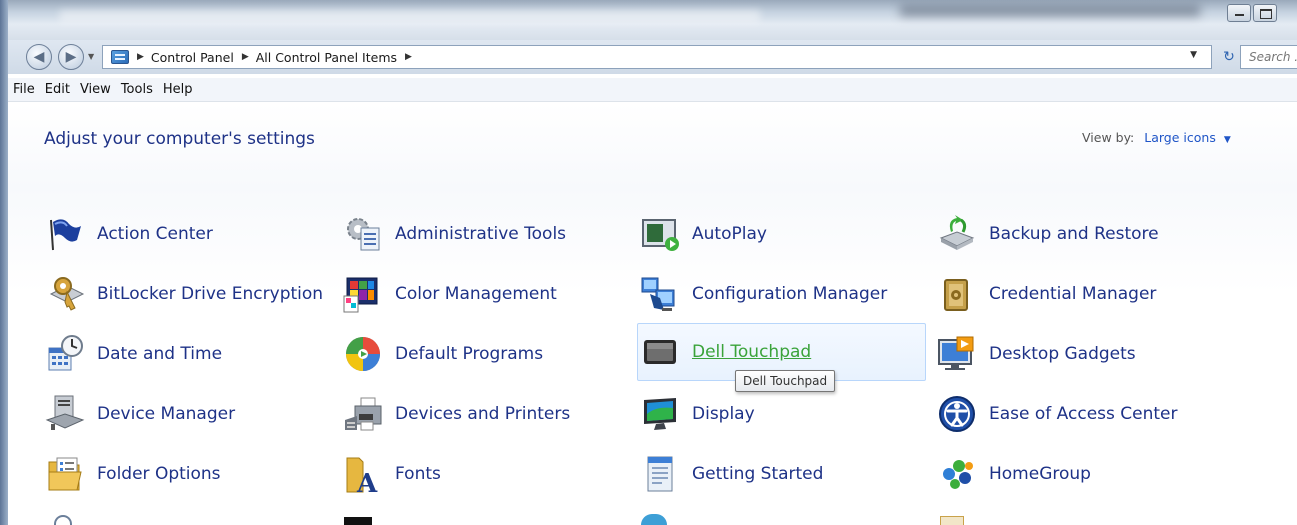  Describe the element at coordinates (418, 474) in the screenshot. I see `item-label: Fonts` at that location.